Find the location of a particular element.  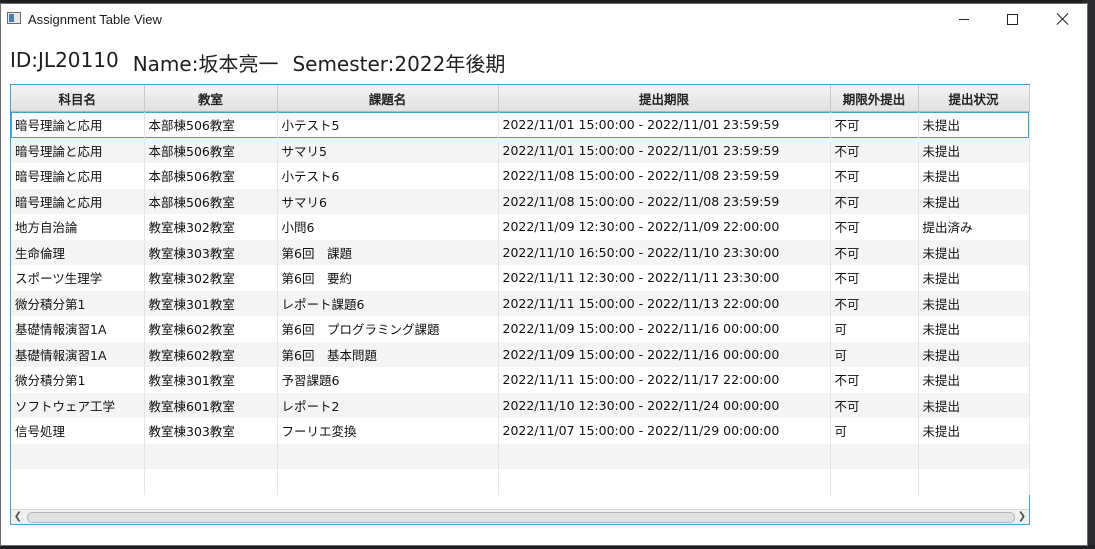

cell-subject: 地方自治論 is located at coordinates (78, 227).